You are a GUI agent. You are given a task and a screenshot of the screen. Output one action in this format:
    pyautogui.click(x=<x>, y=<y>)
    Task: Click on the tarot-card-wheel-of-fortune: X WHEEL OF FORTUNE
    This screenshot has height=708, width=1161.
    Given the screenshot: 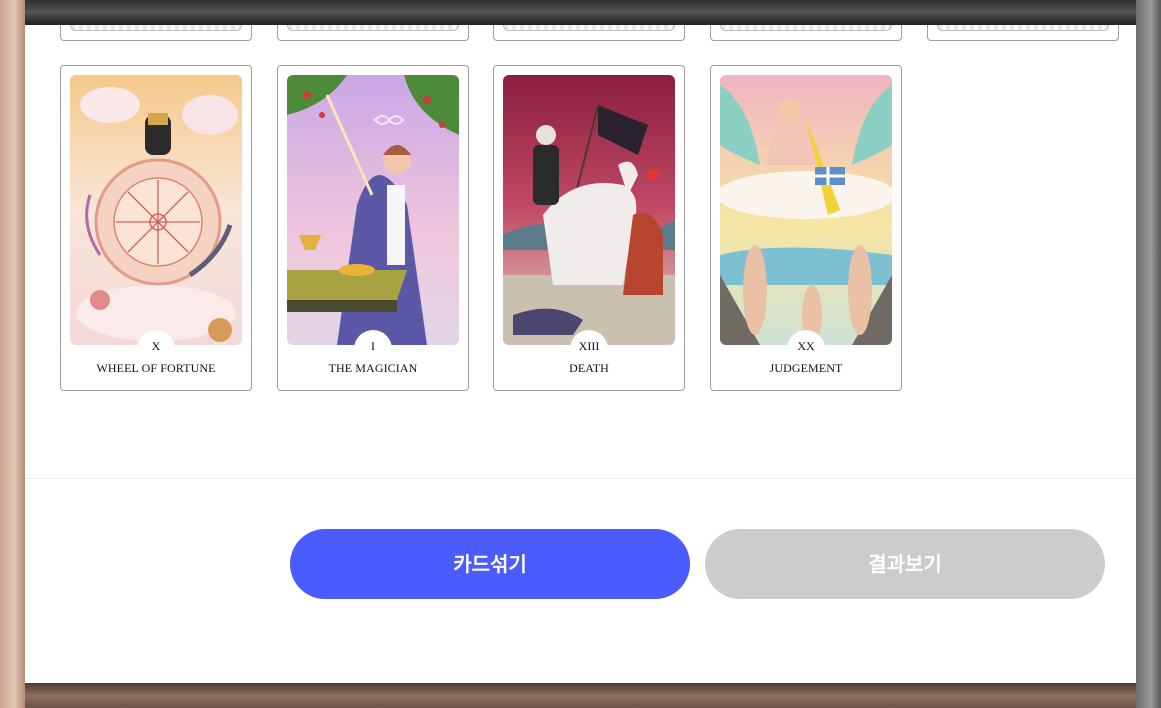 What is the action you would take?
    pyautogui.click(x=156, y=228)
    